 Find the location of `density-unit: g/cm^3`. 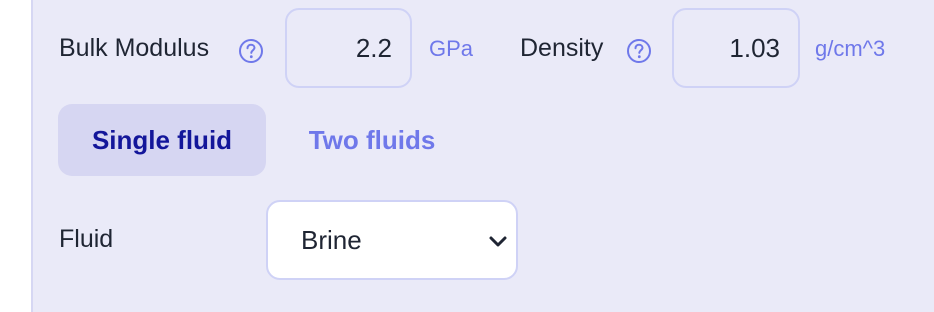

density-unit: g/cm^3 is located at coordinates (850, 48).